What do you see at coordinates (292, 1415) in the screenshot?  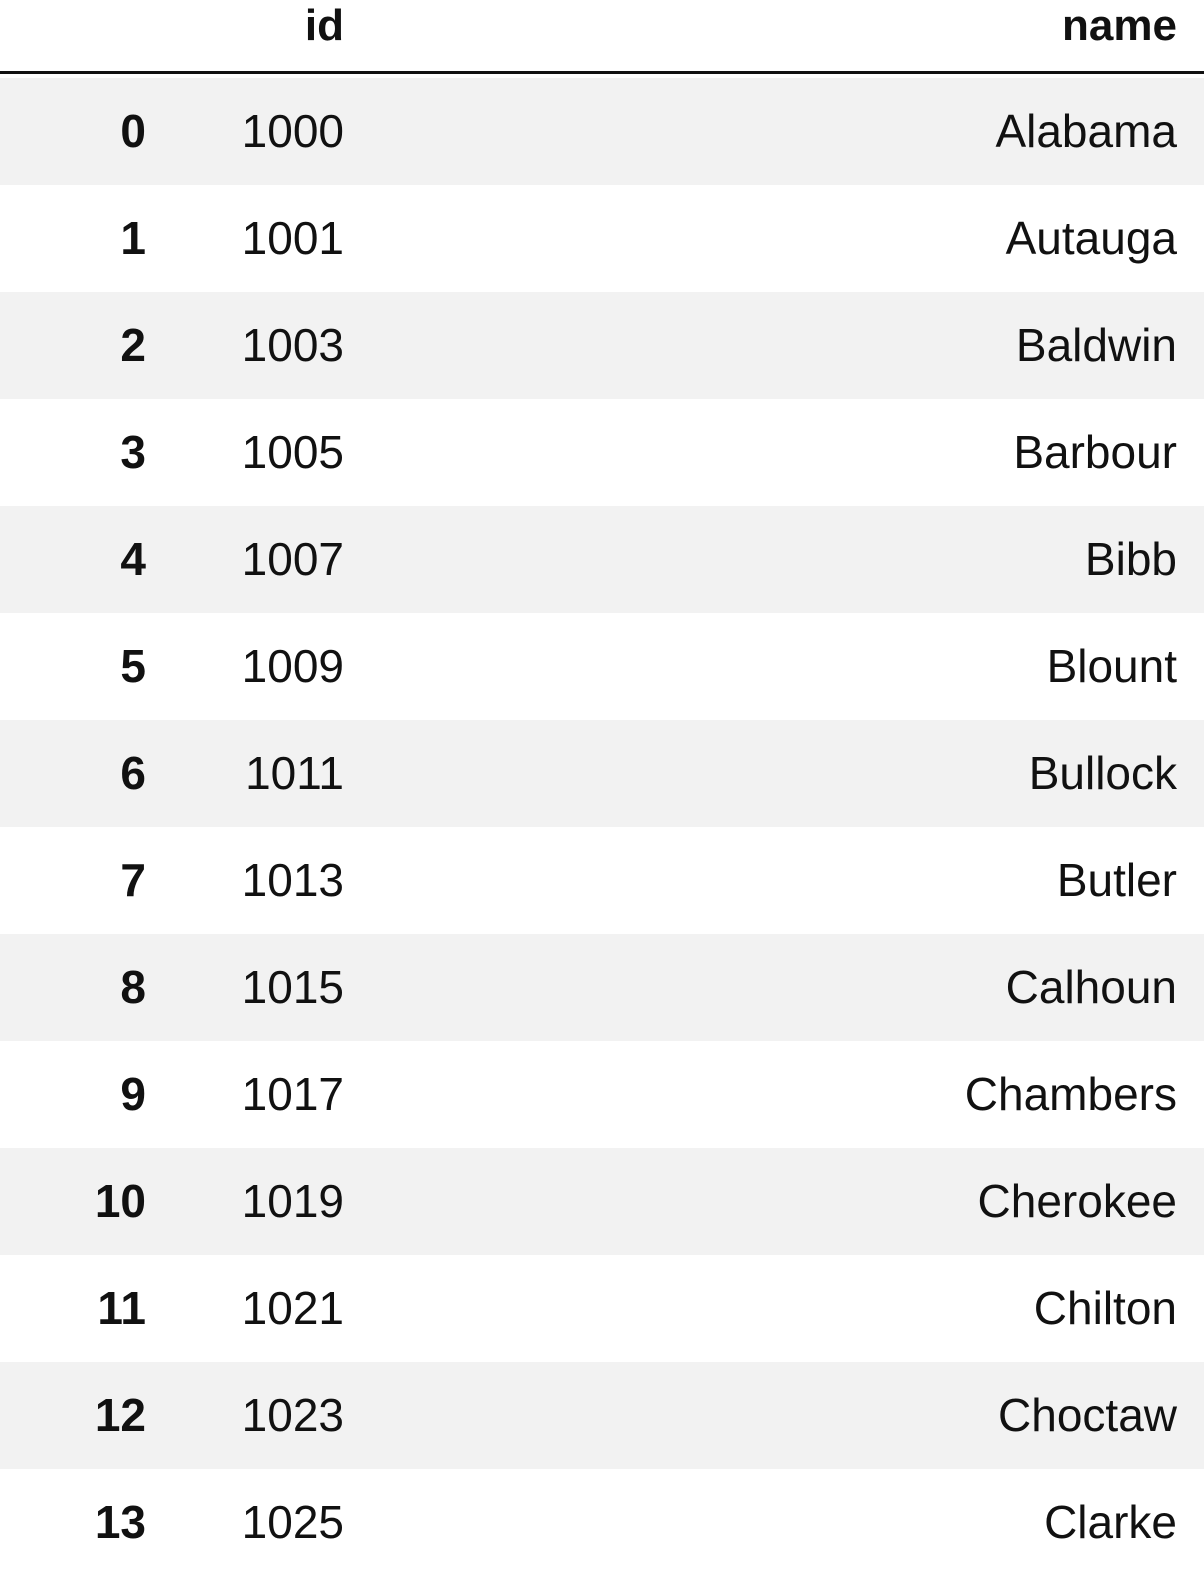 I see `row-id: 1023` at bounding box center [292, 1415].